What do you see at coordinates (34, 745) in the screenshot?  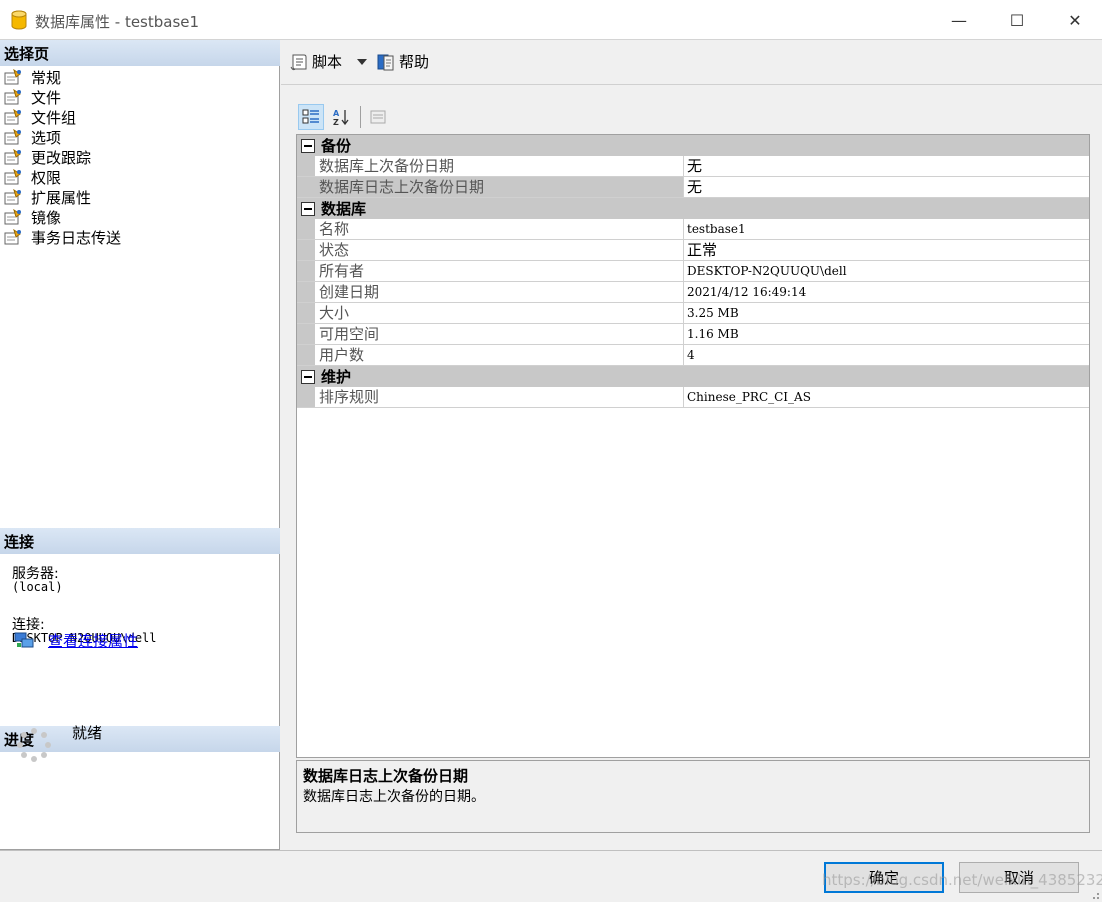 I see `spinner-icon` at bounding box center [34, 745].